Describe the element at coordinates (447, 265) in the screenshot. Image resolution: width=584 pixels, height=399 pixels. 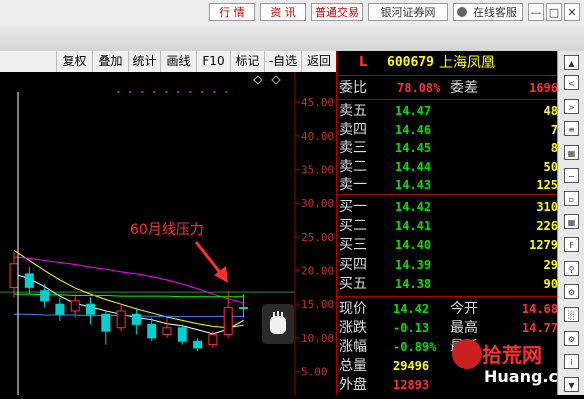
I see `buy-row: 买四 14.39 29` at that location.